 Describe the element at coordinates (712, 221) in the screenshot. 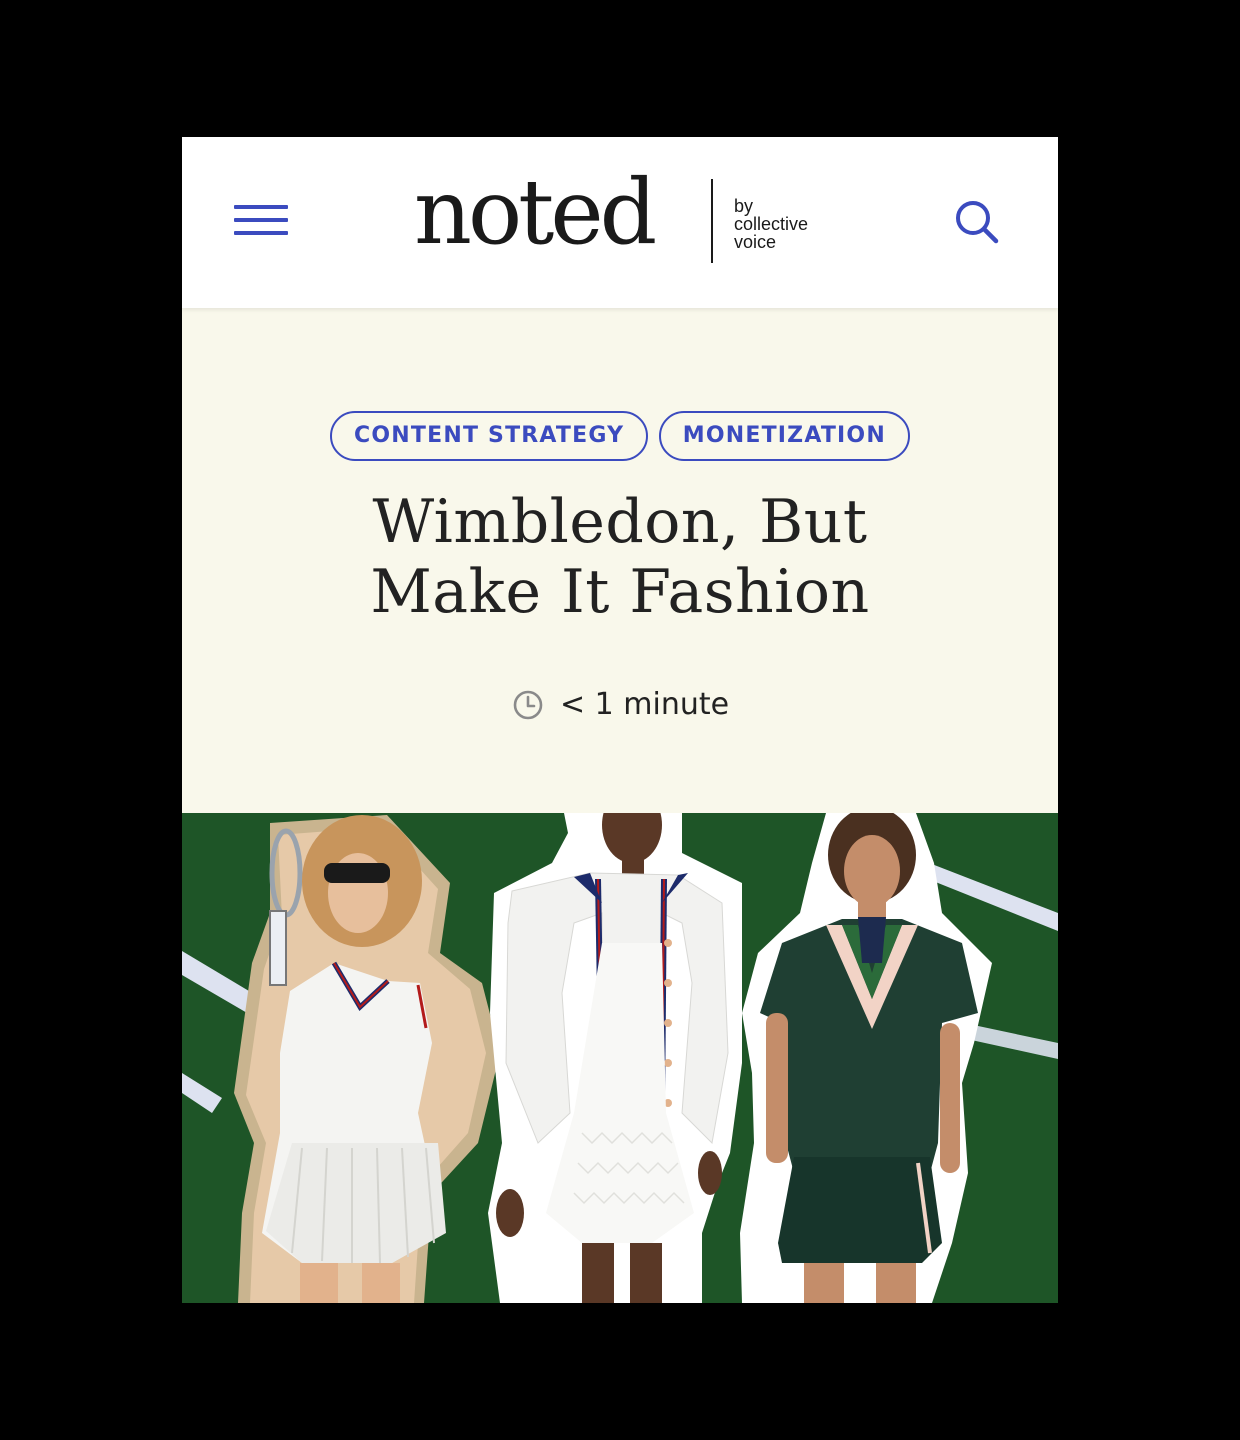

I see `logo-divider` at that location.